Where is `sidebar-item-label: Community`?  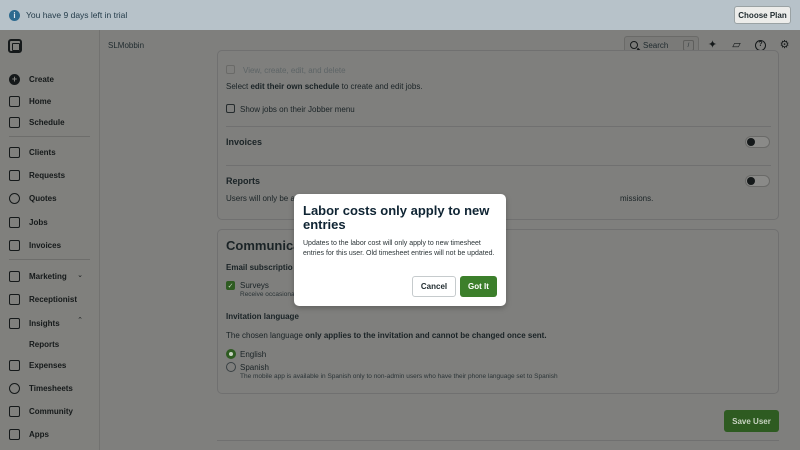
sidebar-item-label: Community is located at coordinates (51, 411).